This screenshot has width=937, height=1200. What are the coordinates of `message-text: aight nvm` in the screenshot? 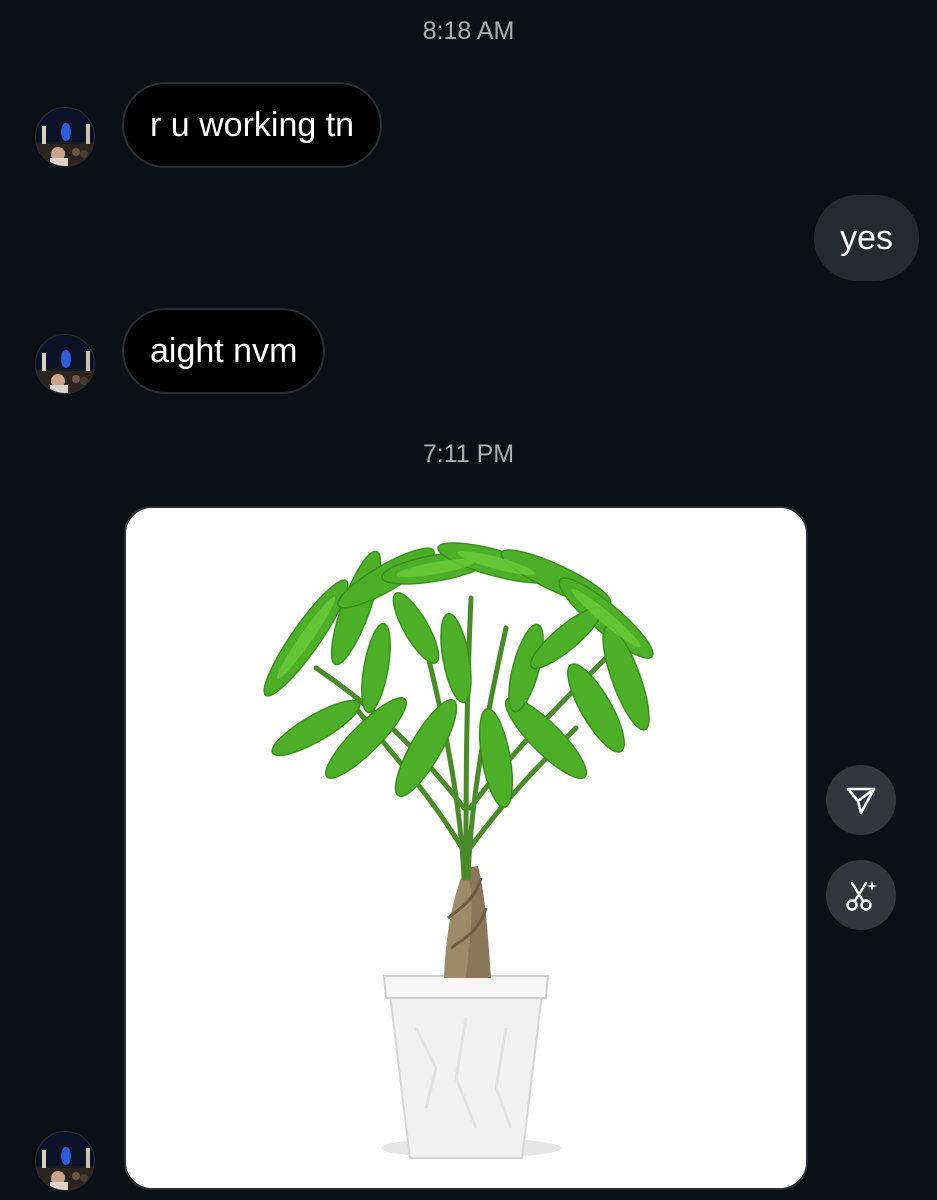 It's located at (224, 350).